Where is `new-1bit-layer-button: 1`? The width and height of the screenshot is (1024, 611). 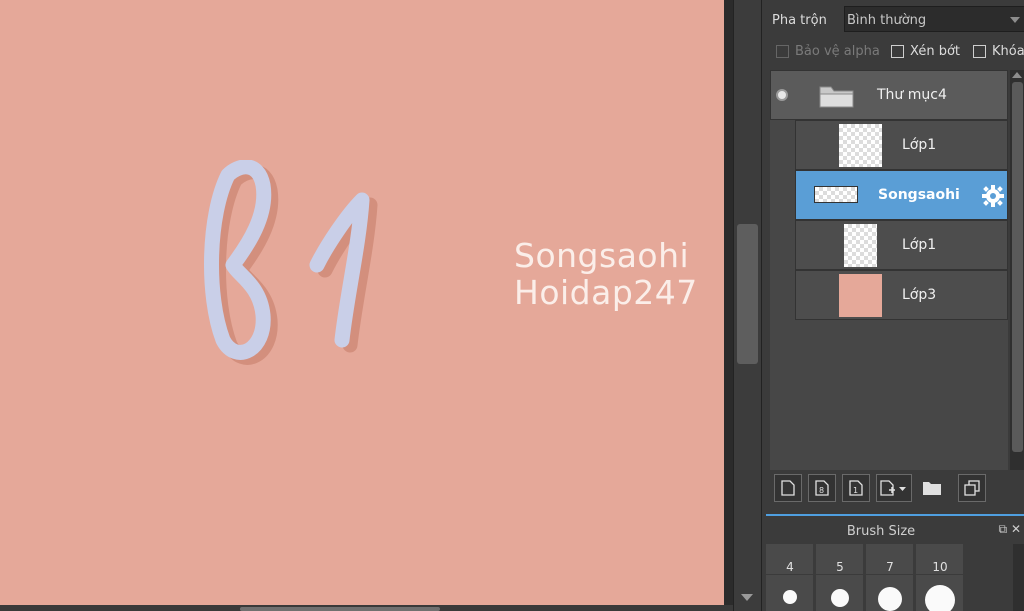 new-1bit-layer-button: 1 is located at coordinates (856, 488).